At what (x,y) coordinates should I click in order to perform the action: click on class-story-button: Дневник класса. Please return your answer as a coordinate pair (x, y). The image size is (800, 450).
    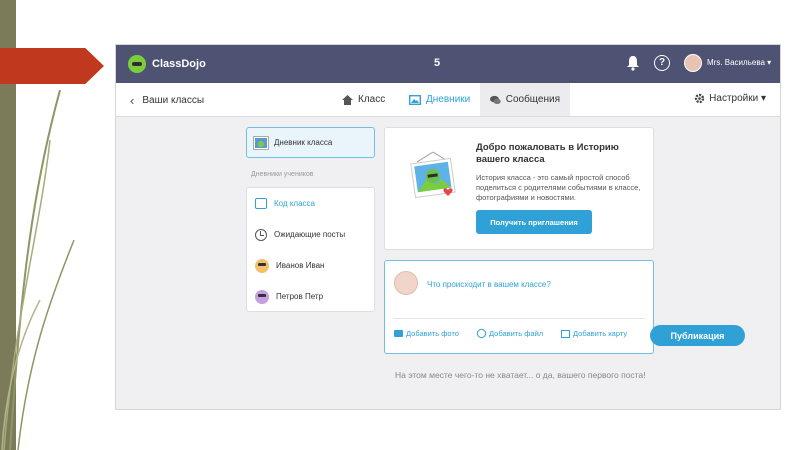
    Looking at the image, I should click on (310, 142).